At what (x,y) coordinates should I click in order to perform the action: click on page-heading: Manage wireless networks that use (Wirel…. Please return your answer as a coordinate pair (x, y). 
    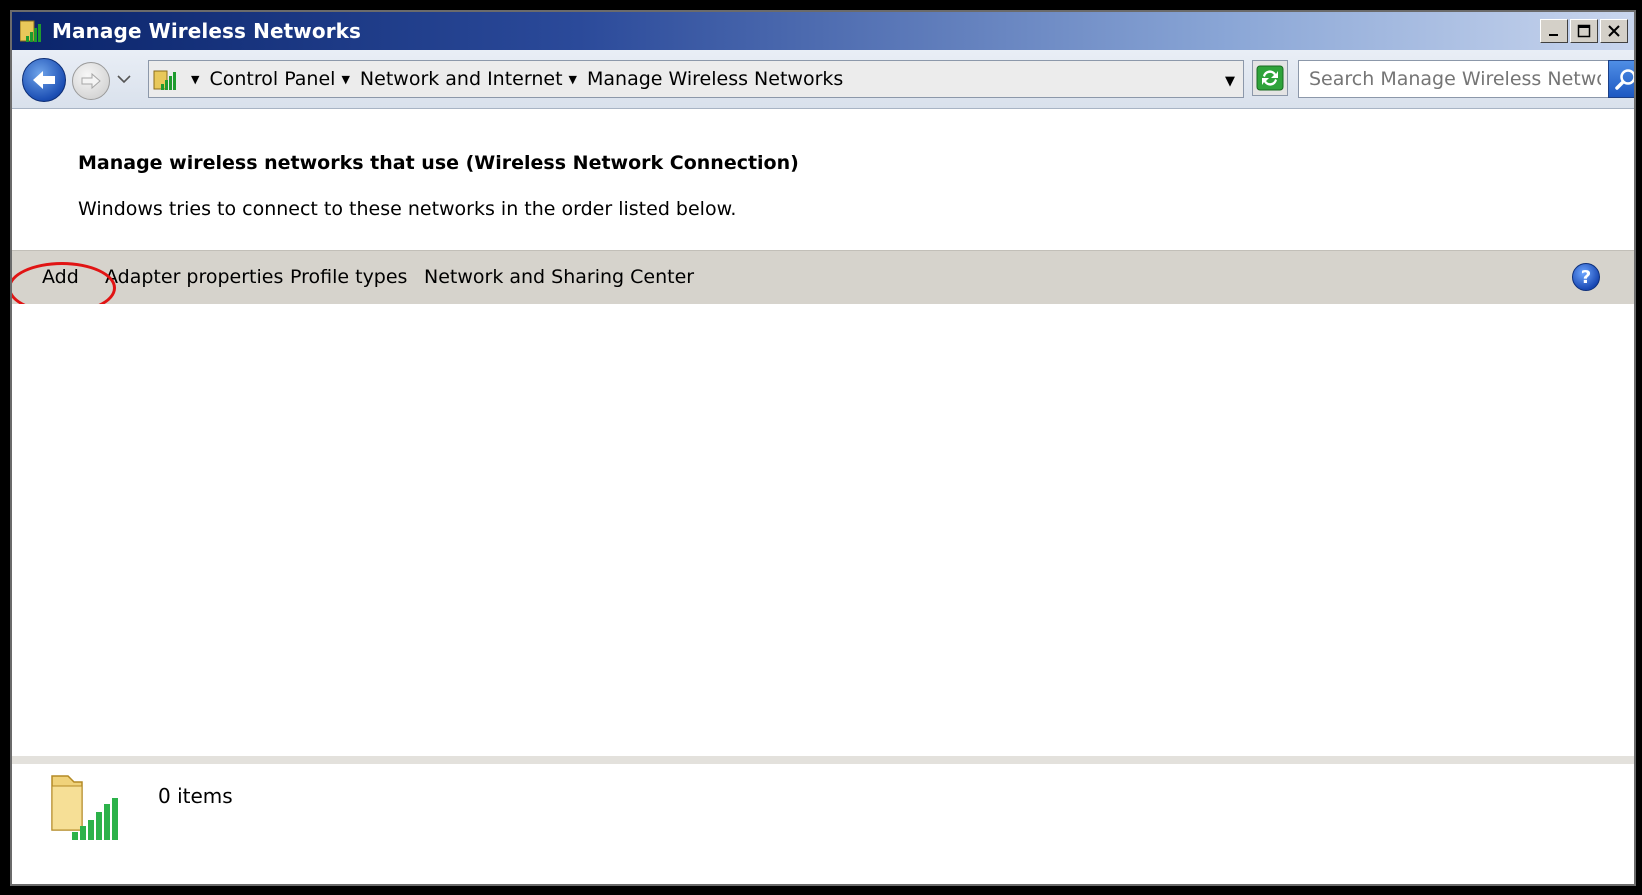
    Looking at the image, I should click on (438, 163).